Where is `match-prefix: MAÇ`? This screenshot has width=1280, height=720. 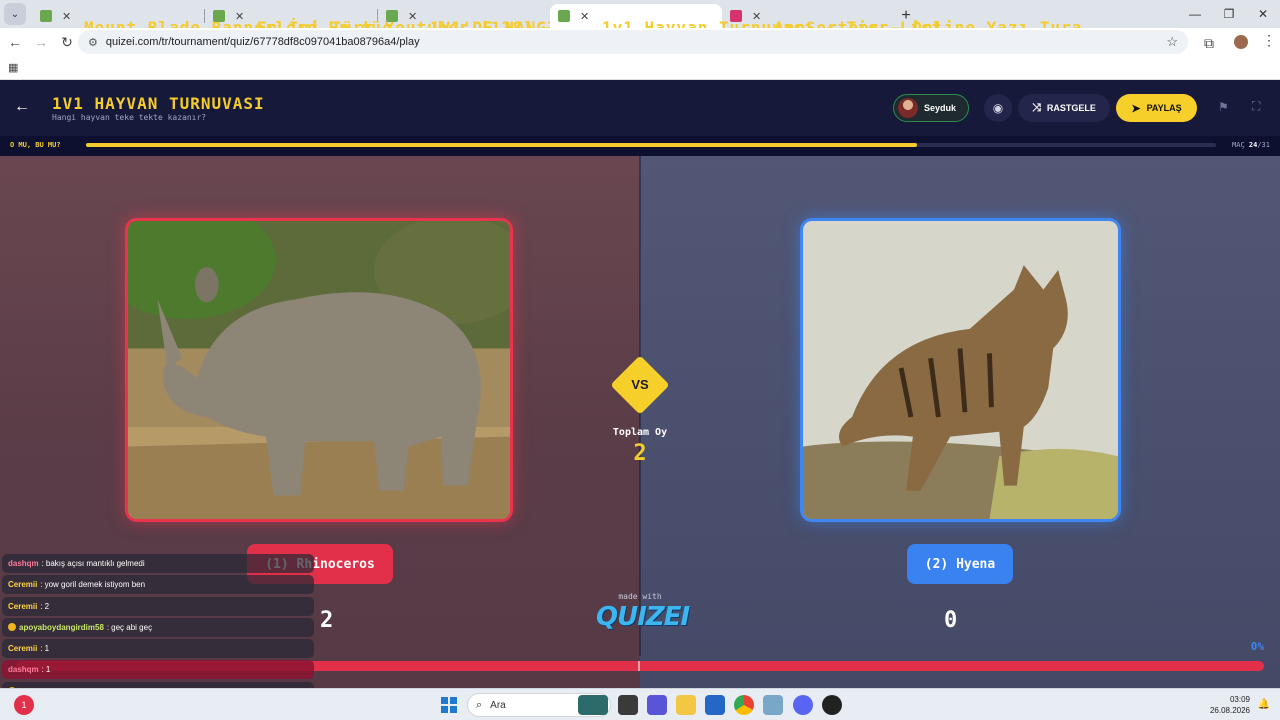
match-prefix: MAÇ is located at coordinates (1238, 145).